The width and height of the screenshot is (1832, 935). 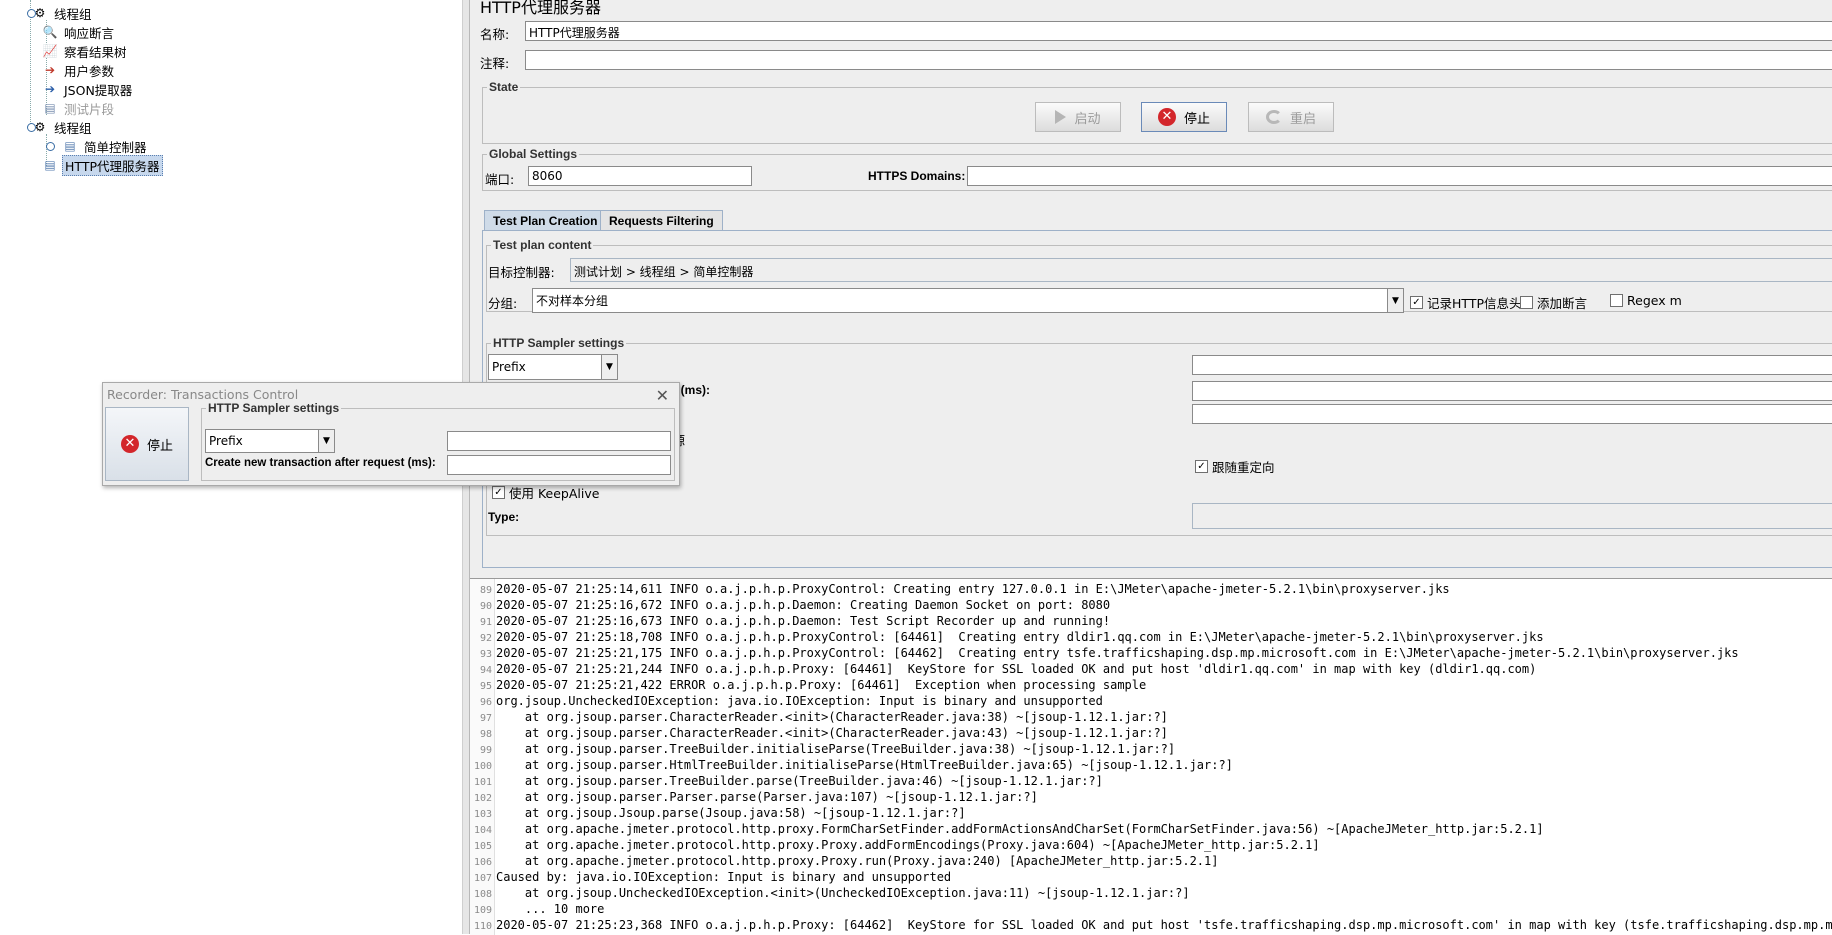 I want to click on tree-node-simple-controller: ▤ 简单控制器, so click(x=97, y=146).